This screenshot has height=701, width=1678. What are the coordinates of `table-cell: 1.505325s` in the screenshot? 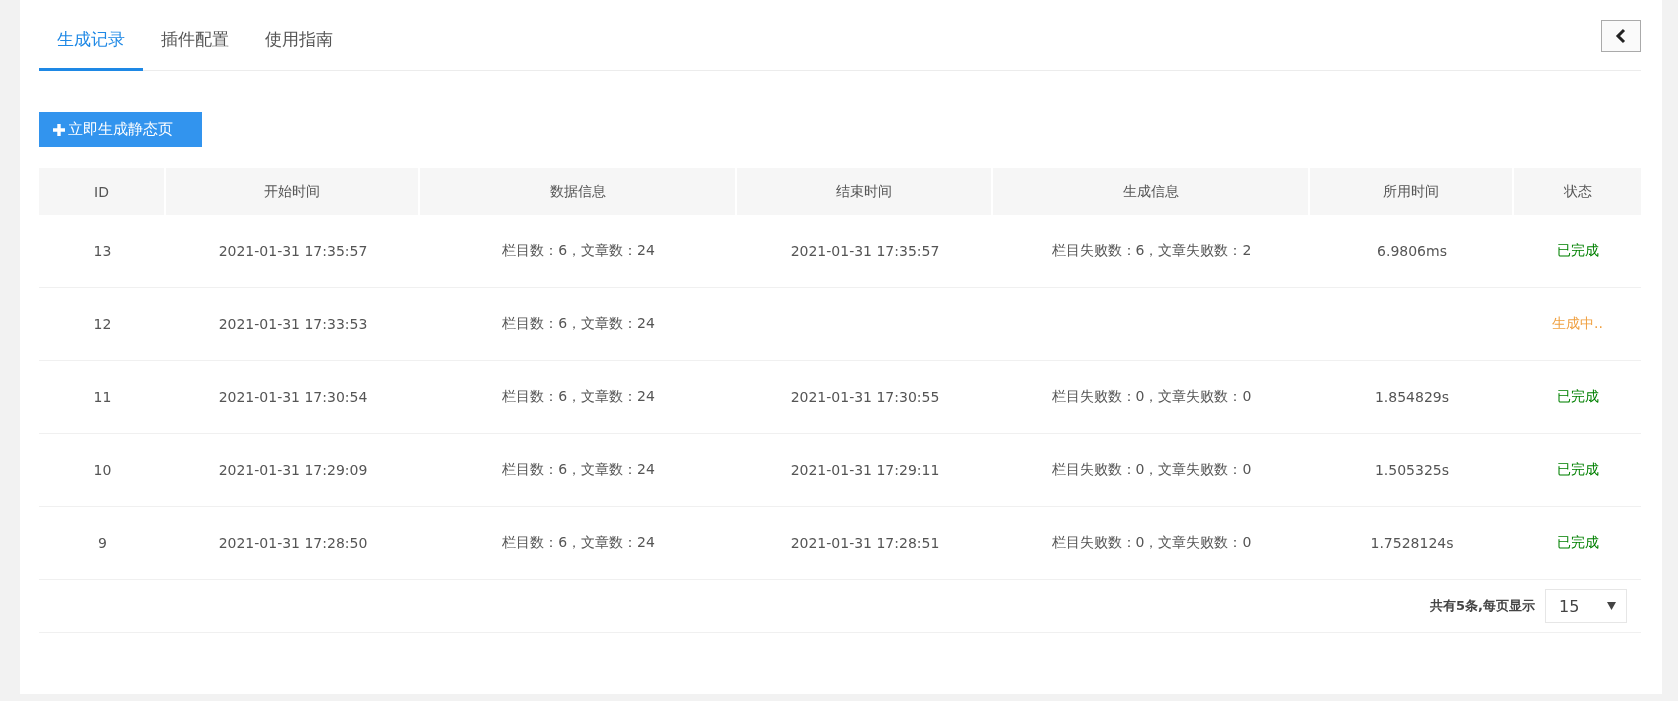 It's located at (1412, 470).